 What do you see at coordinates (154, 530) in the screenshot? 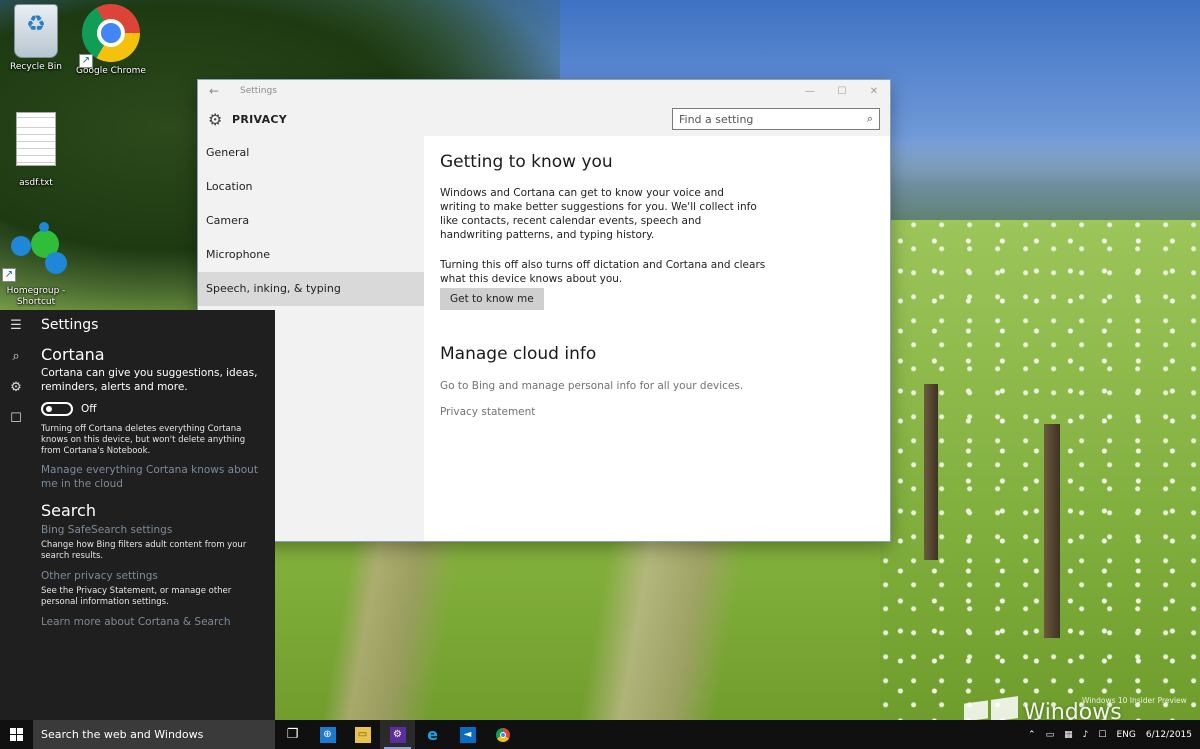
I see `bing-safesearch-link: Bing SafeSearch settings` at bounding box center [154, 530].